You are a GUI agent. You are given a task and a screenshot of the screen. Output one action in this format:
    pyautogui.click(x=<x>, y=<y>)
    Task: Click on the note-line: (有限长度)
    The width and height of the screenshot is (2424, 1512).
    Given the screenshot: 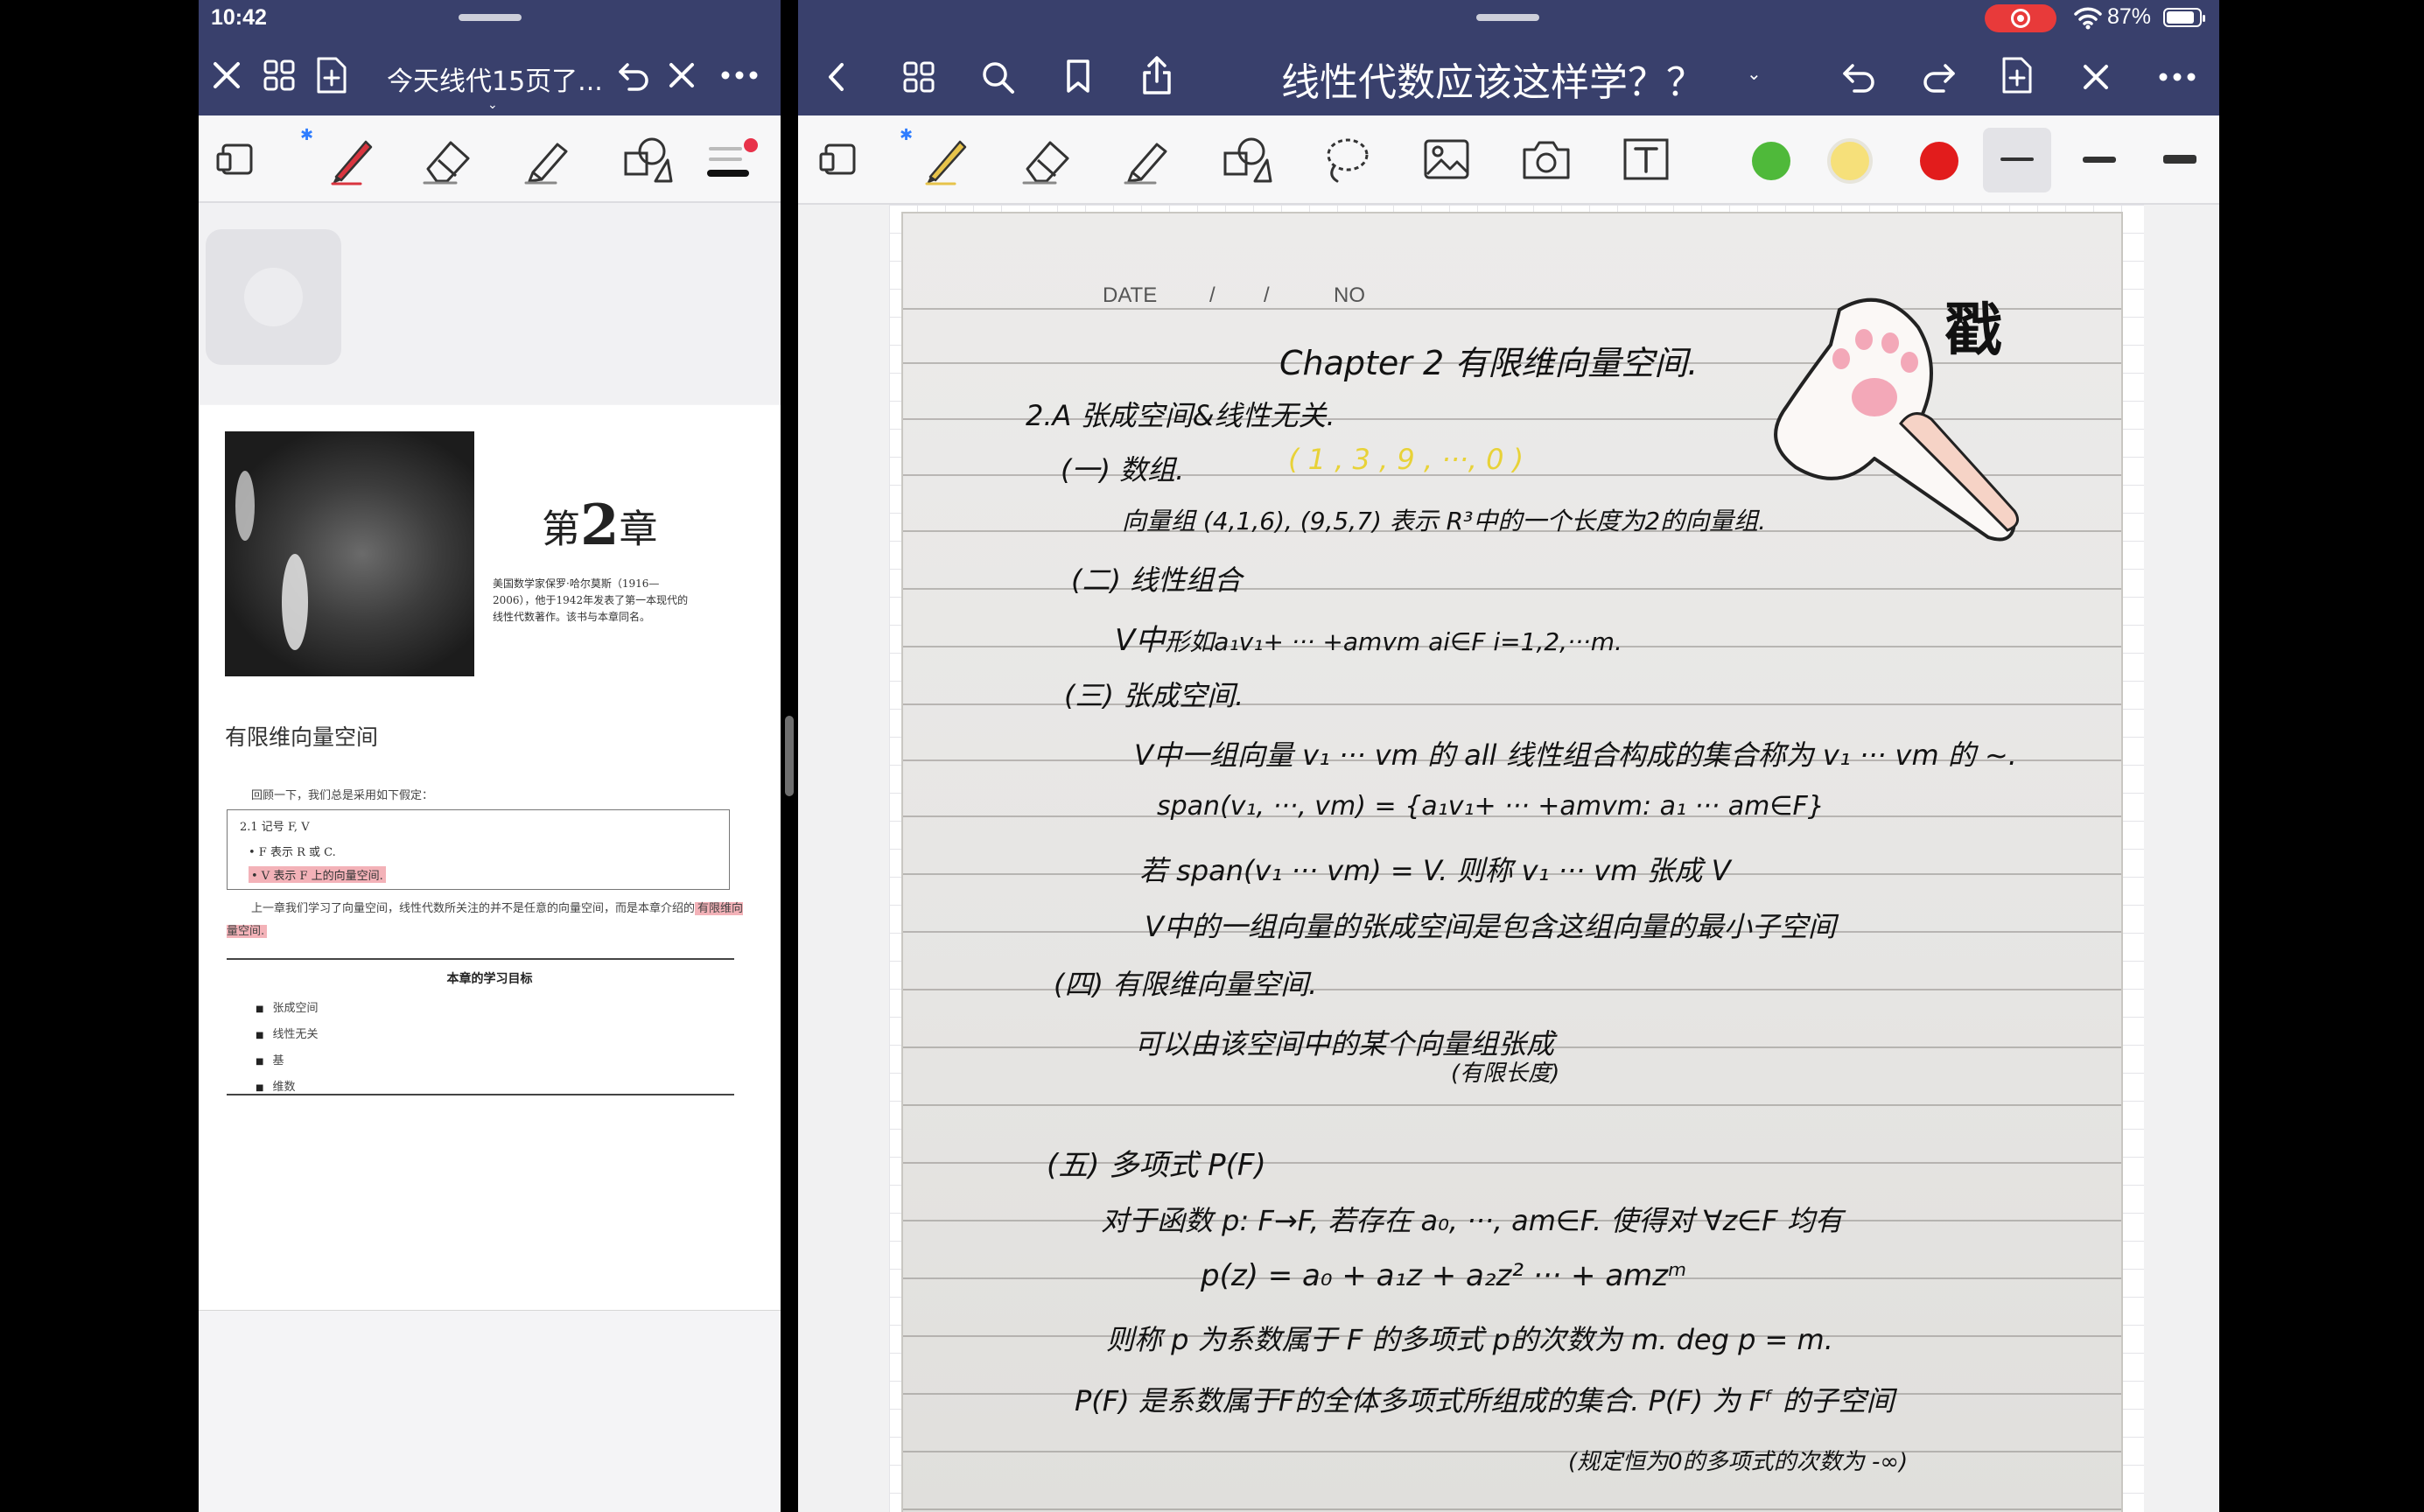 What is the action you would take?
    pyautogui.click(x=1505, y=1073)
    